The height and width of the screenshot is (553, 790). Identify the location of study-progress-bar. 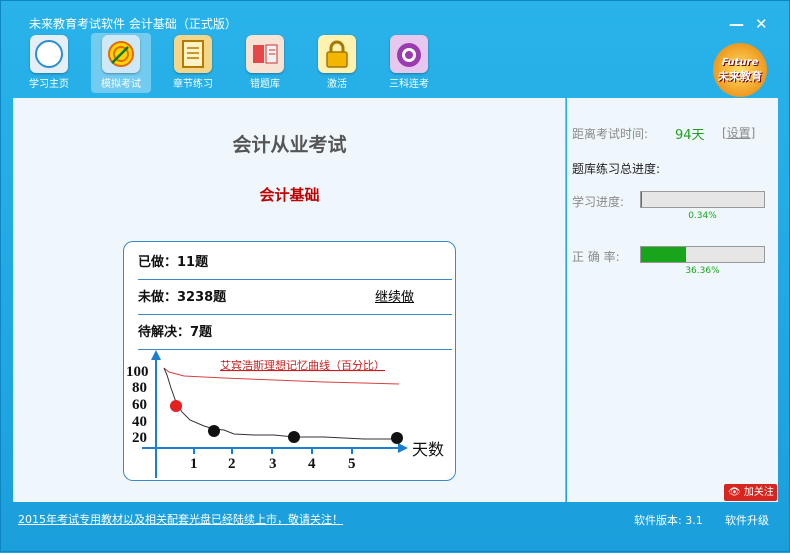
(702, 199).